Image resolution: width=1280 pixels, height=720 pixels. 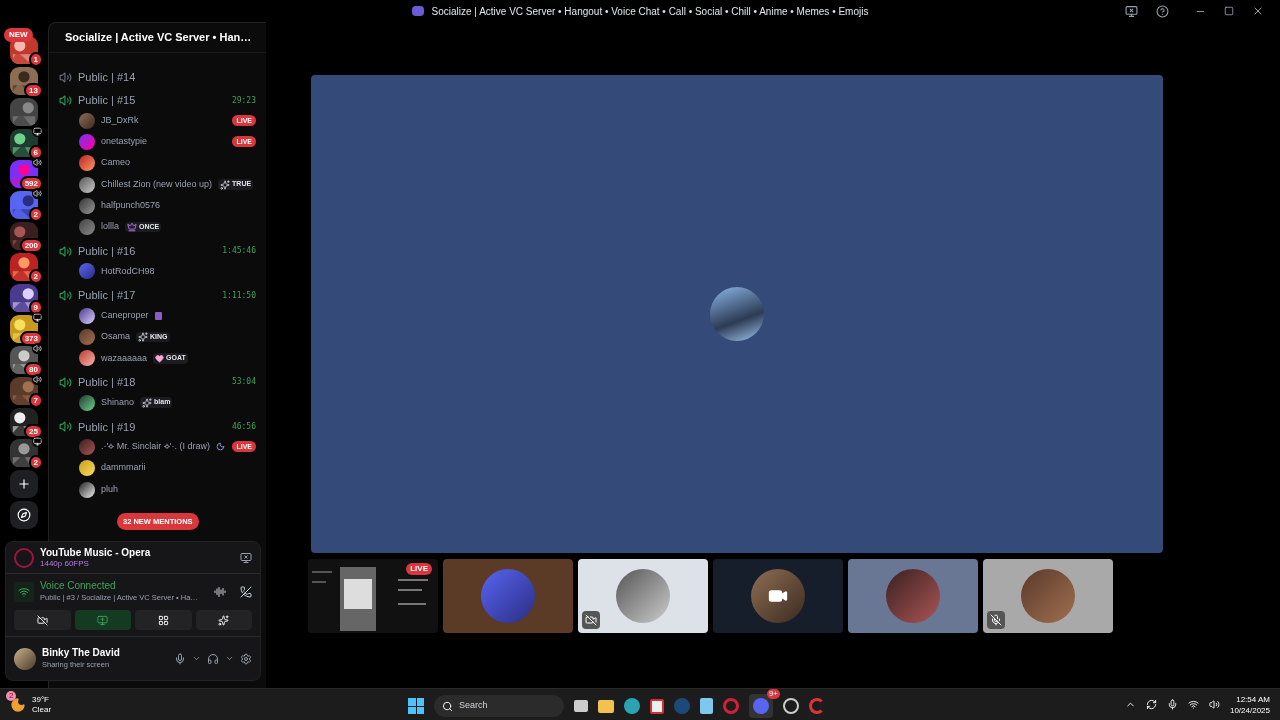 What do you see at coordinates (157, 382) in the screenshot?
I see `voice-channel: Public | #18 53:04` at bounding box center [157, 382].